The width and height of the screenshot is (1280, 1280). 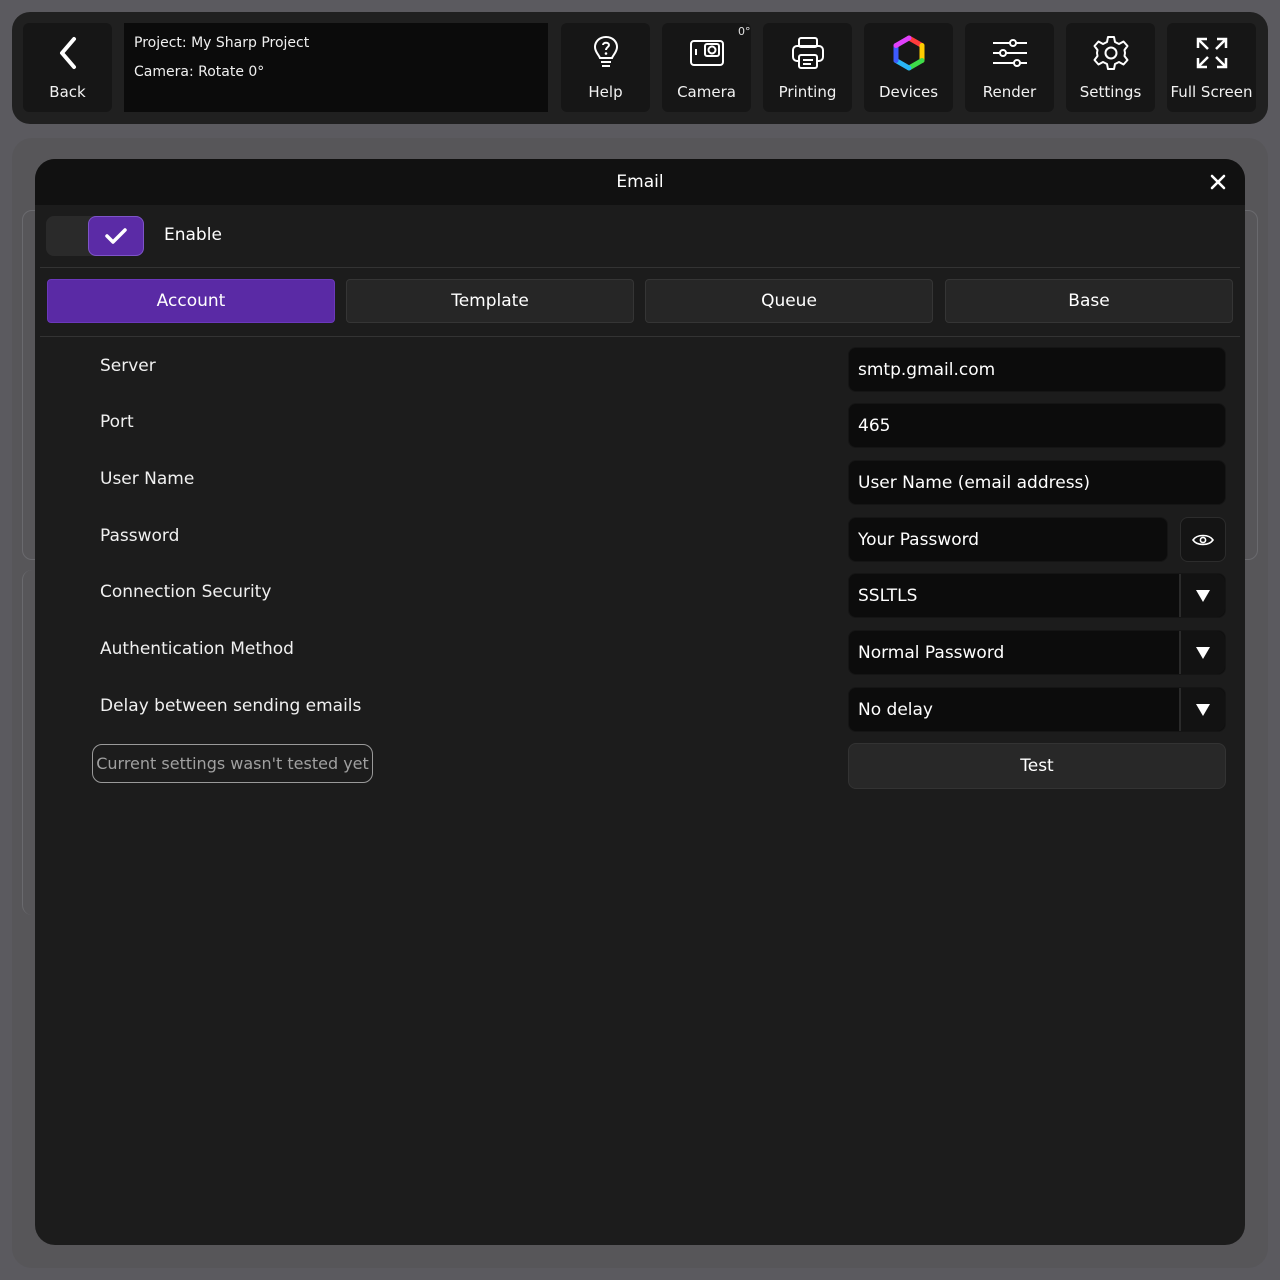 I want to click on server-label: Server, so click(x=128, y=366).